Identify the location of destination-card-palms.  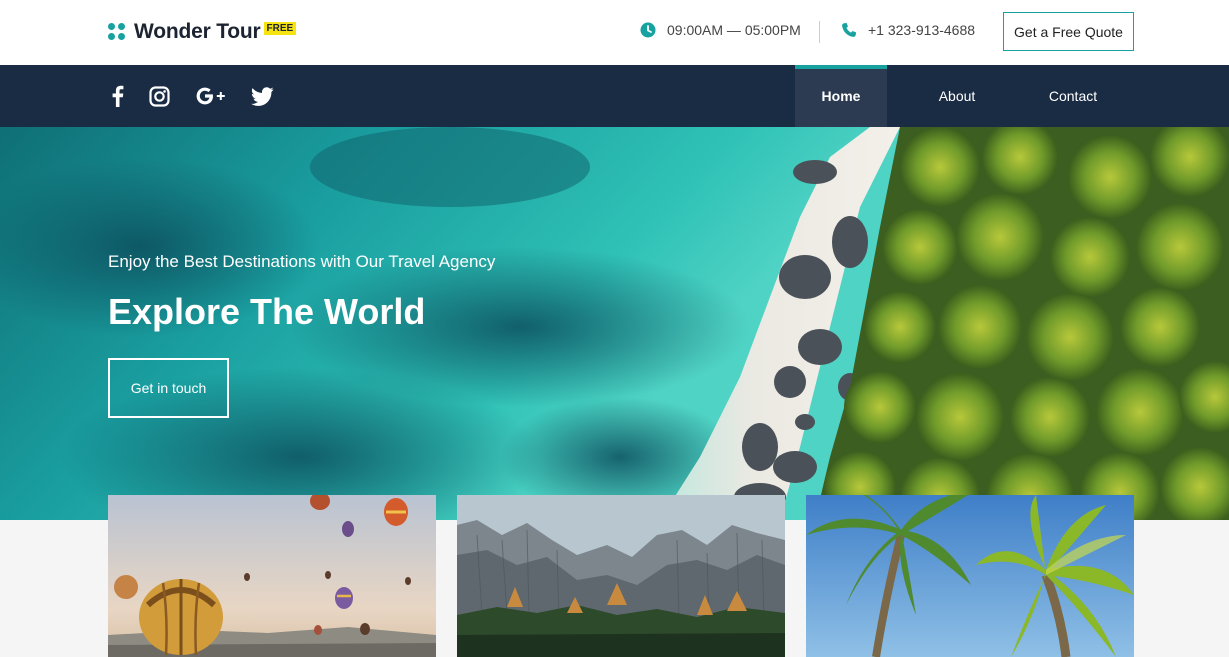
(970, 576).